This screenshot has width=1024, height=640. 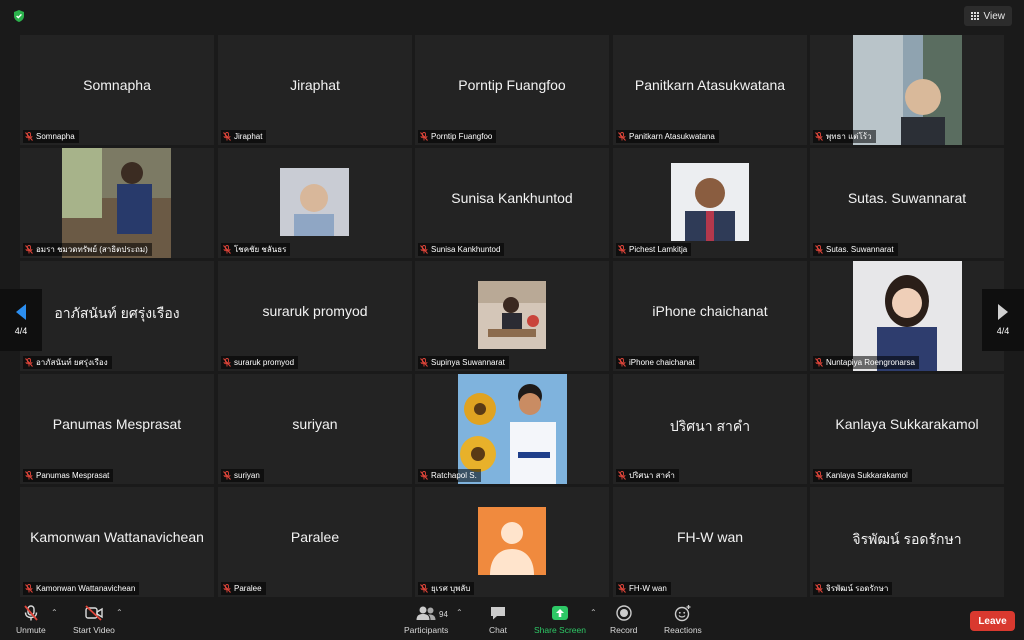 What do you see at coordinates (242, 475) in the screenshot?
I see `participant-caption: suriyan` at bounding box center [242, 475].